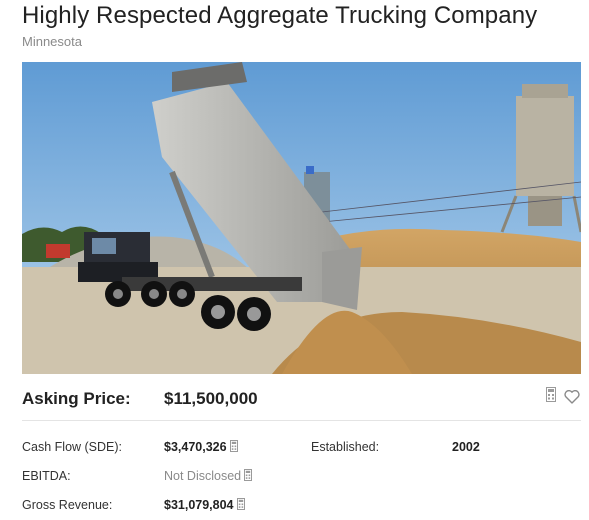 The image size is (589, 520). I want to click on established-value: 2002, so click(466, 447).